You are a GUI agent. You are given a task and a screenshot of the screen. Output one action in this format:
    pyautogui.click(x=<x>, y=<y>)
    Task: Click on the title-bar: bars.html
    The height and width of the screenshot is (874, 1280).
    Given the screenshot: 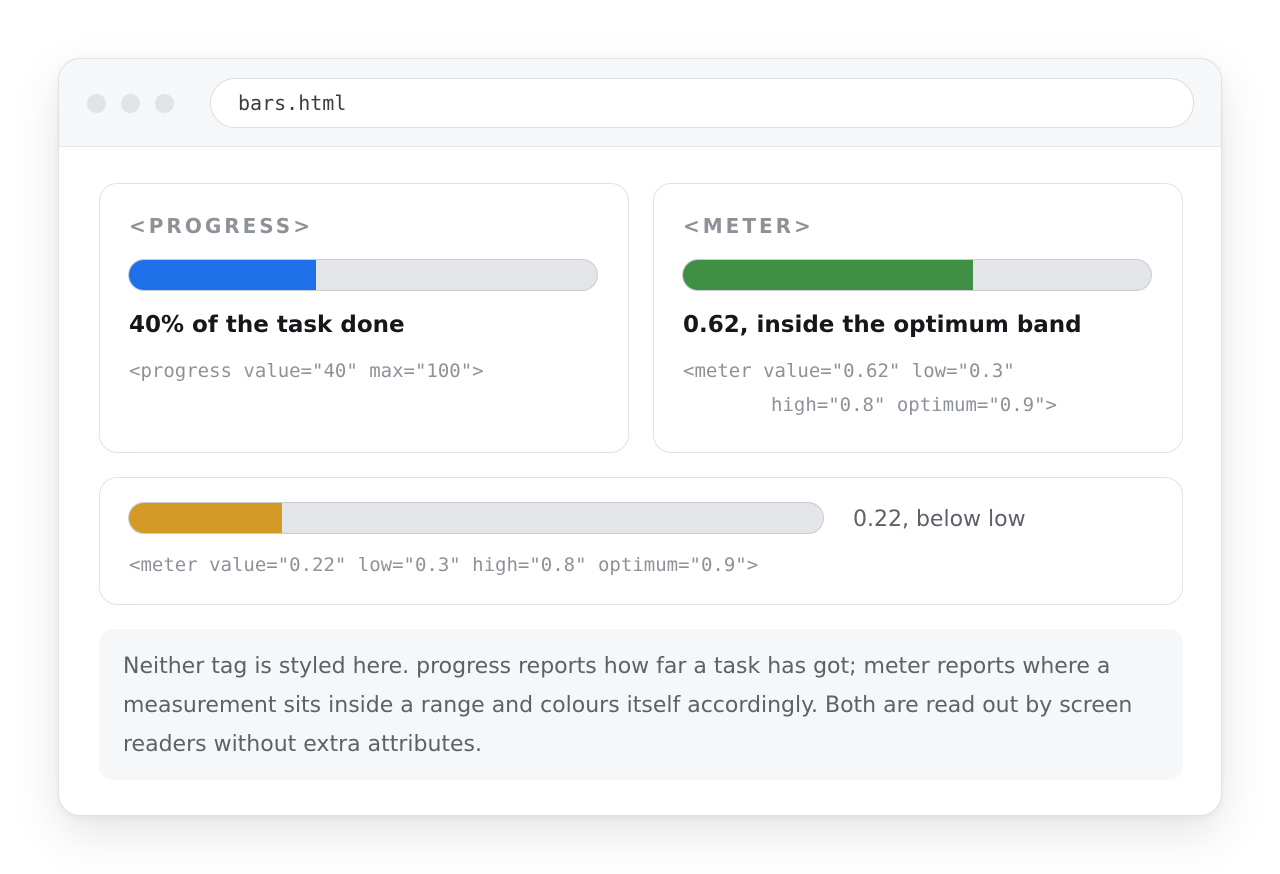 What is the action you would take?
    pyautogui.click(x=640, y=103)
    